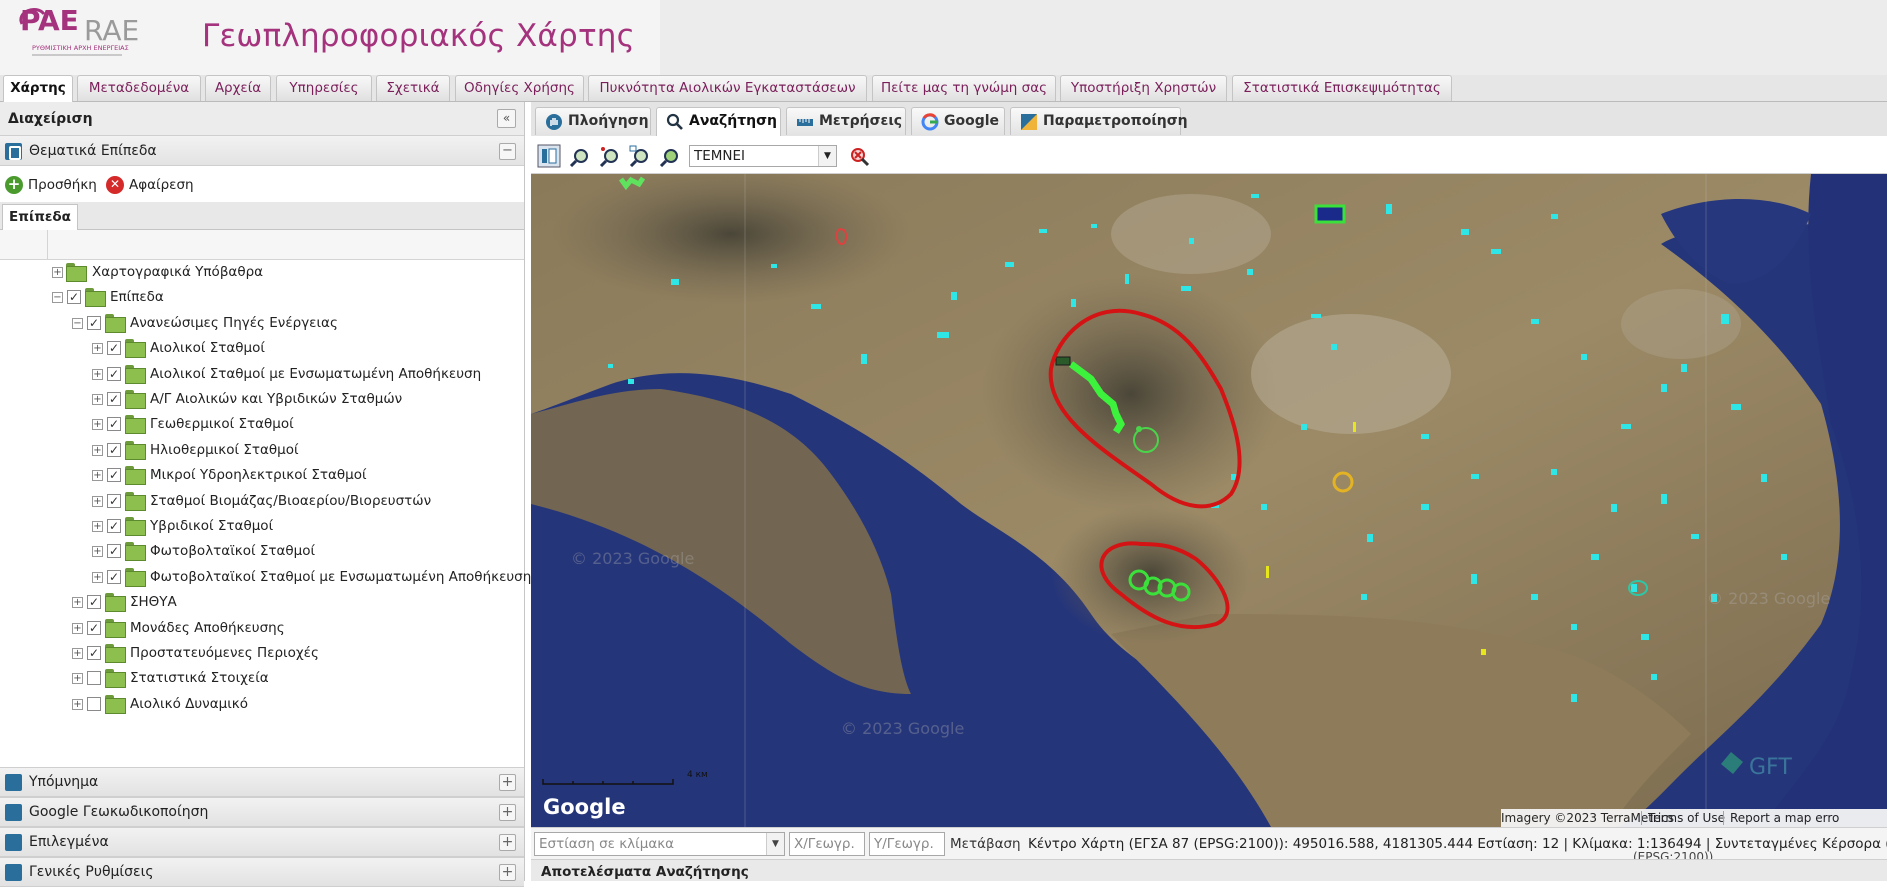  I want to click on tree-item-label: Σταθμοί Βιομάζας/Βιοαερίου/Βιορευστών, so click(291, 500).